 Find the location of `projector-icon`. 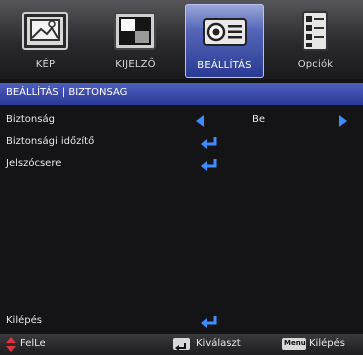

projector-icon is located at coordinates (225, 32).